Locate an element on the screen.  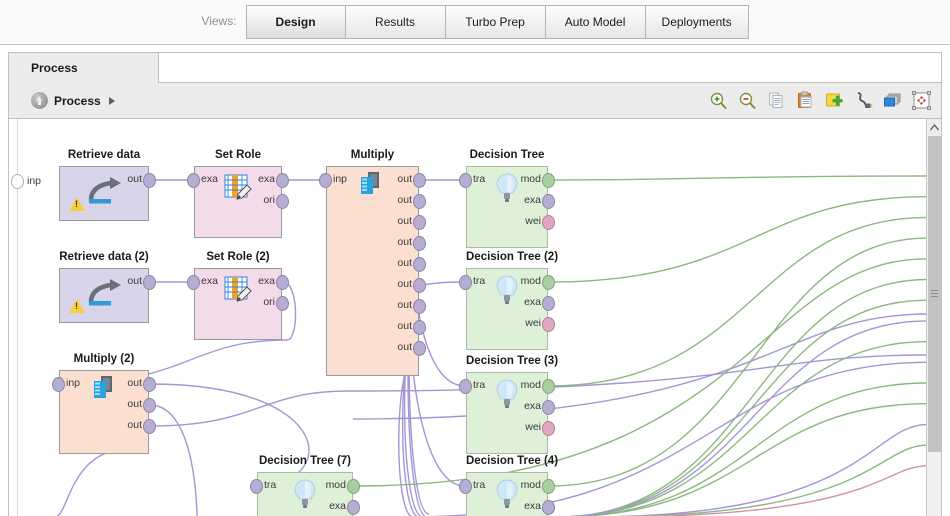
copy-icon is located at coordinates (776, 101).